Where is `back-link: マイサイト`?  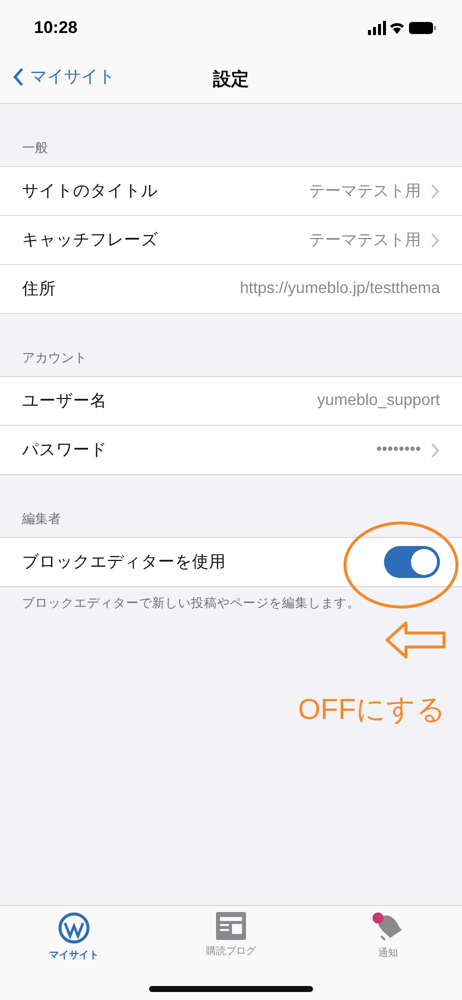 back-link: マイサイト is located at coordinates (63, 76).